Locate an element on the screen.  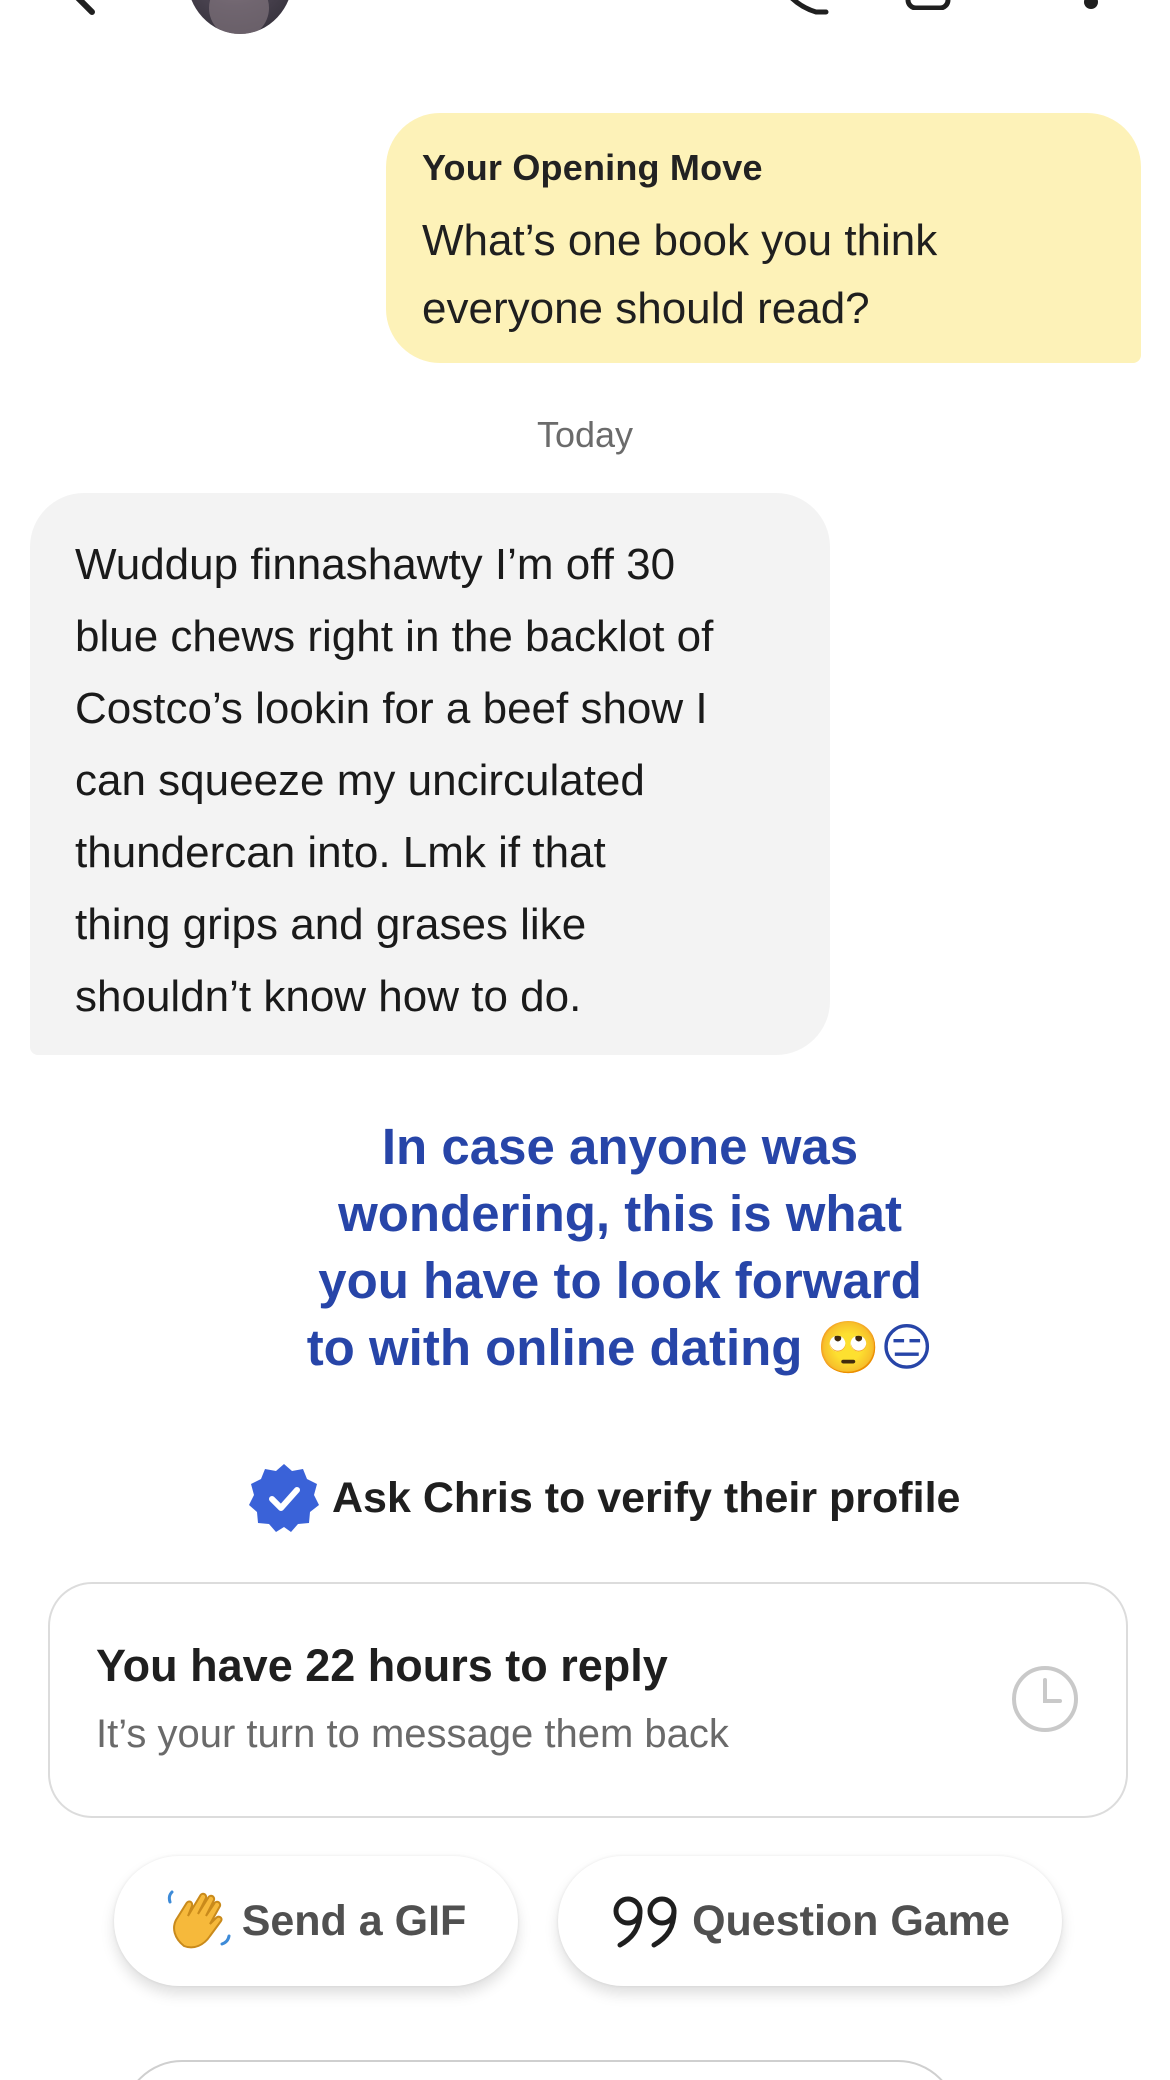
chevron-left-icon is located at coordinates (84, 8).